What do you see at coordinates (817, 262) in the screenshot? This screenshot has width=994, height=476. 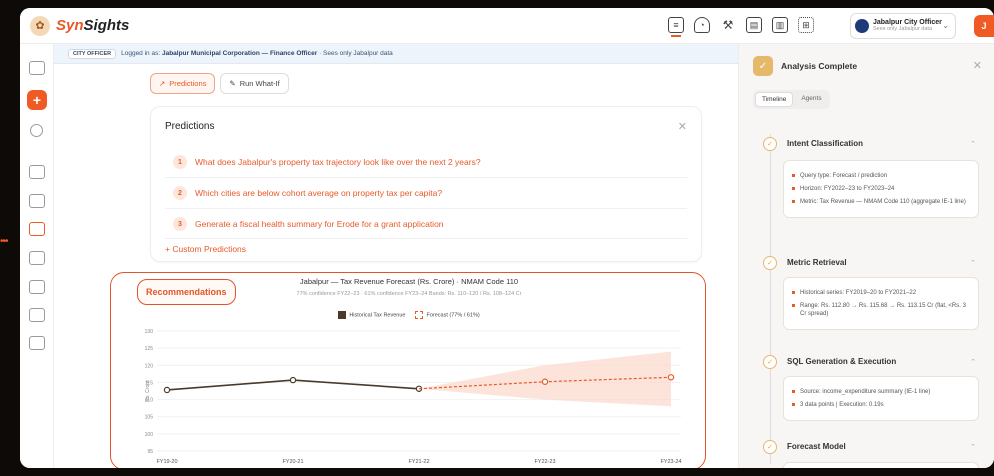 I see `section-title: Metric Retrieval` at bounding box center [817, 262].